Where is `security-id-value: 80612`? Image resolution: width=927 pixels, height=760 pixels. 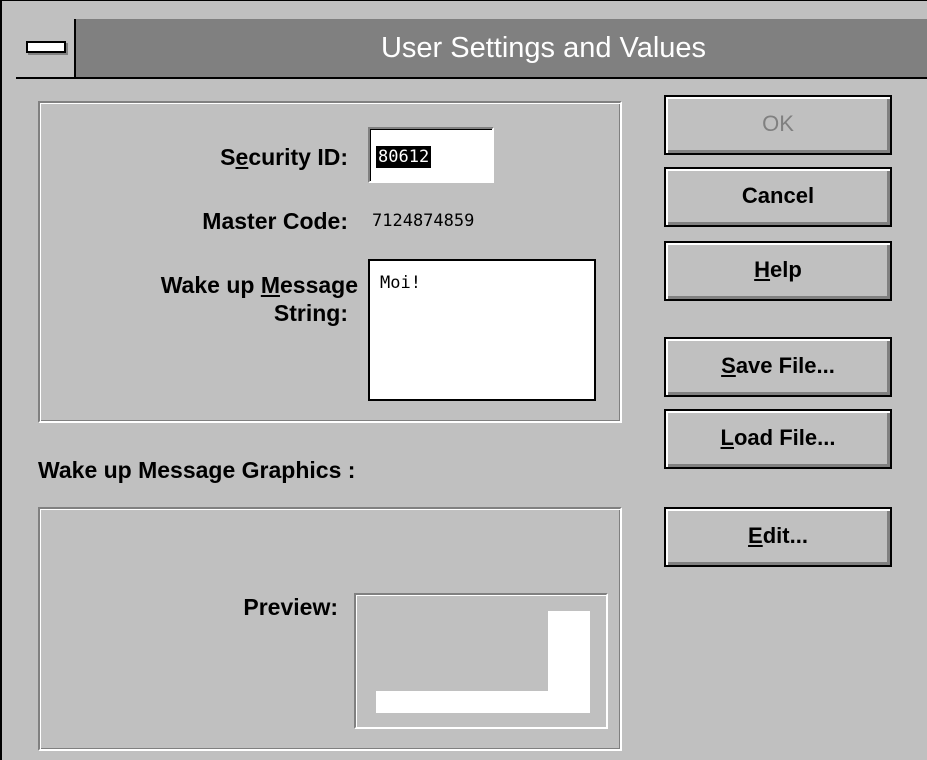
security-id-value: 80612 is located at coordinates (404, 157).